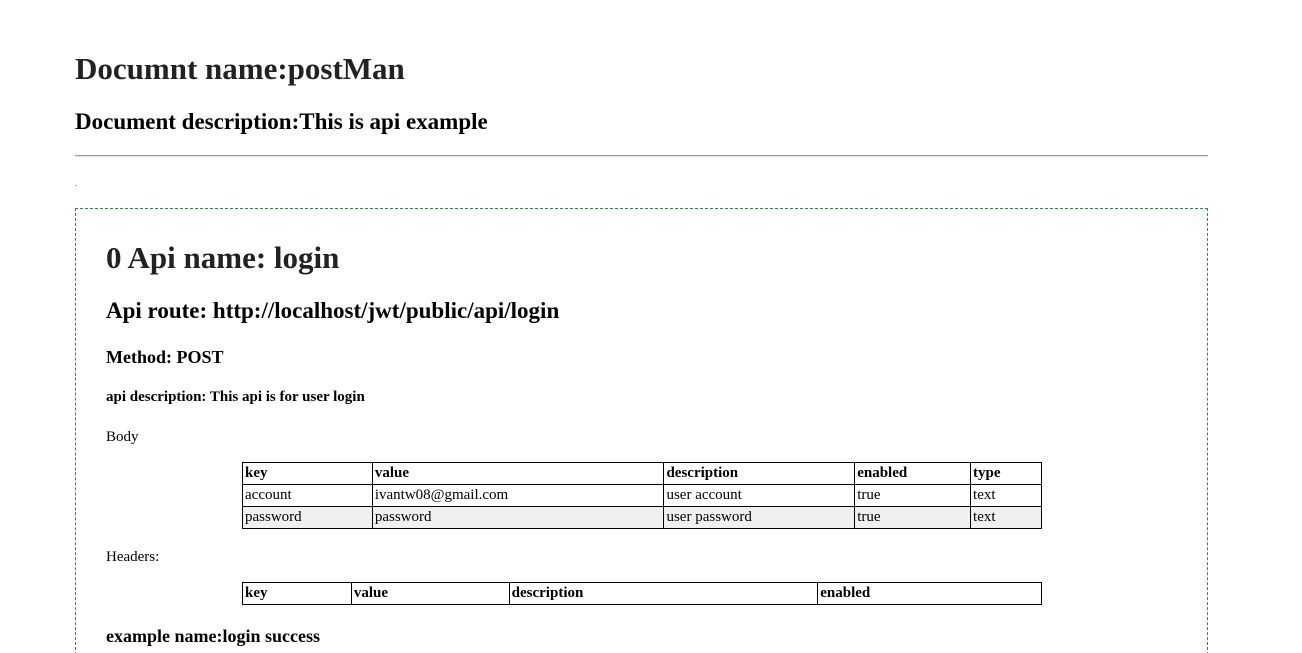 This screenshot has width=1302, height=653. I want to click on cell-description: user account, so click(759, 495).